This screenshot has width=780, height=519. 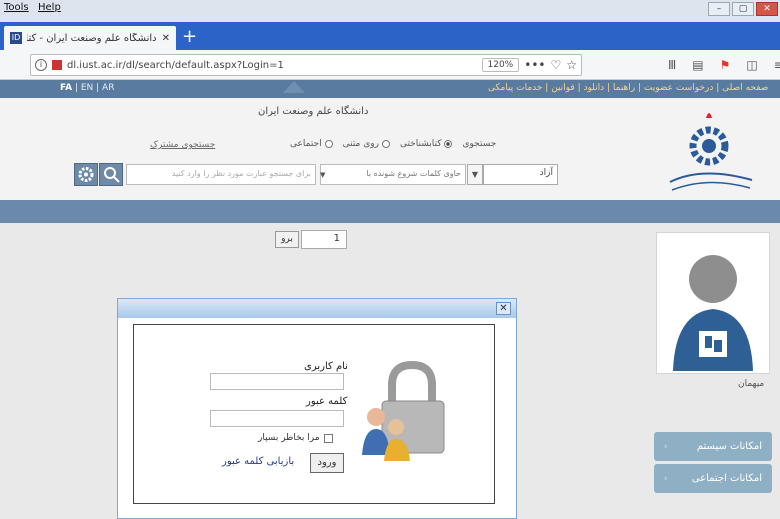 What do you see at coordinates (49, 7) in the screenshot?
I see `menu-help: Help` at bounding box center [49, 7].